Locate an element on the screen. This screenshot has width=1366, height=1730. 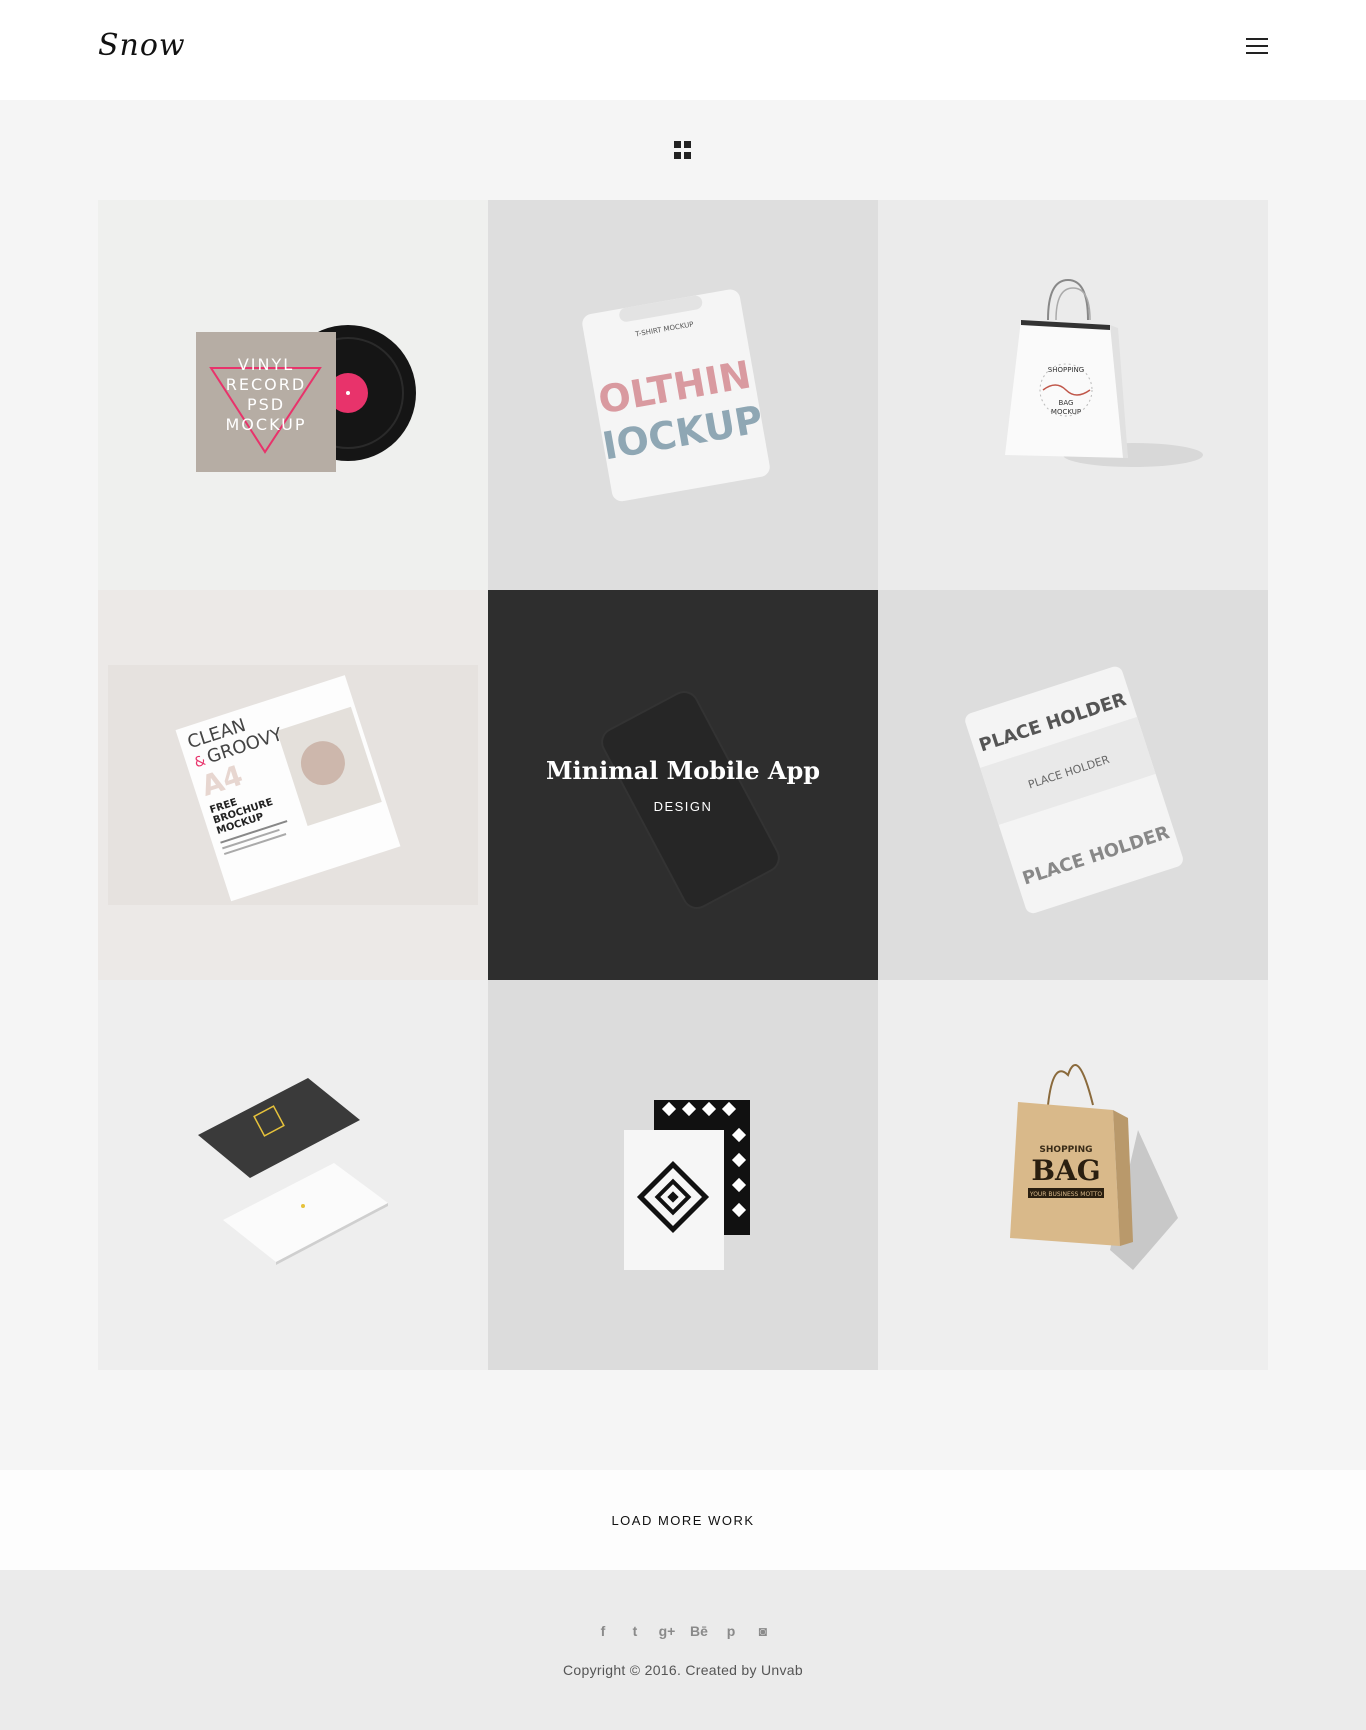
portfolio-item-tshirt-placeholder: PLACE HOLDER PLACE HOLDER PLACE HOLDER is located at coordinates (1073, 785).